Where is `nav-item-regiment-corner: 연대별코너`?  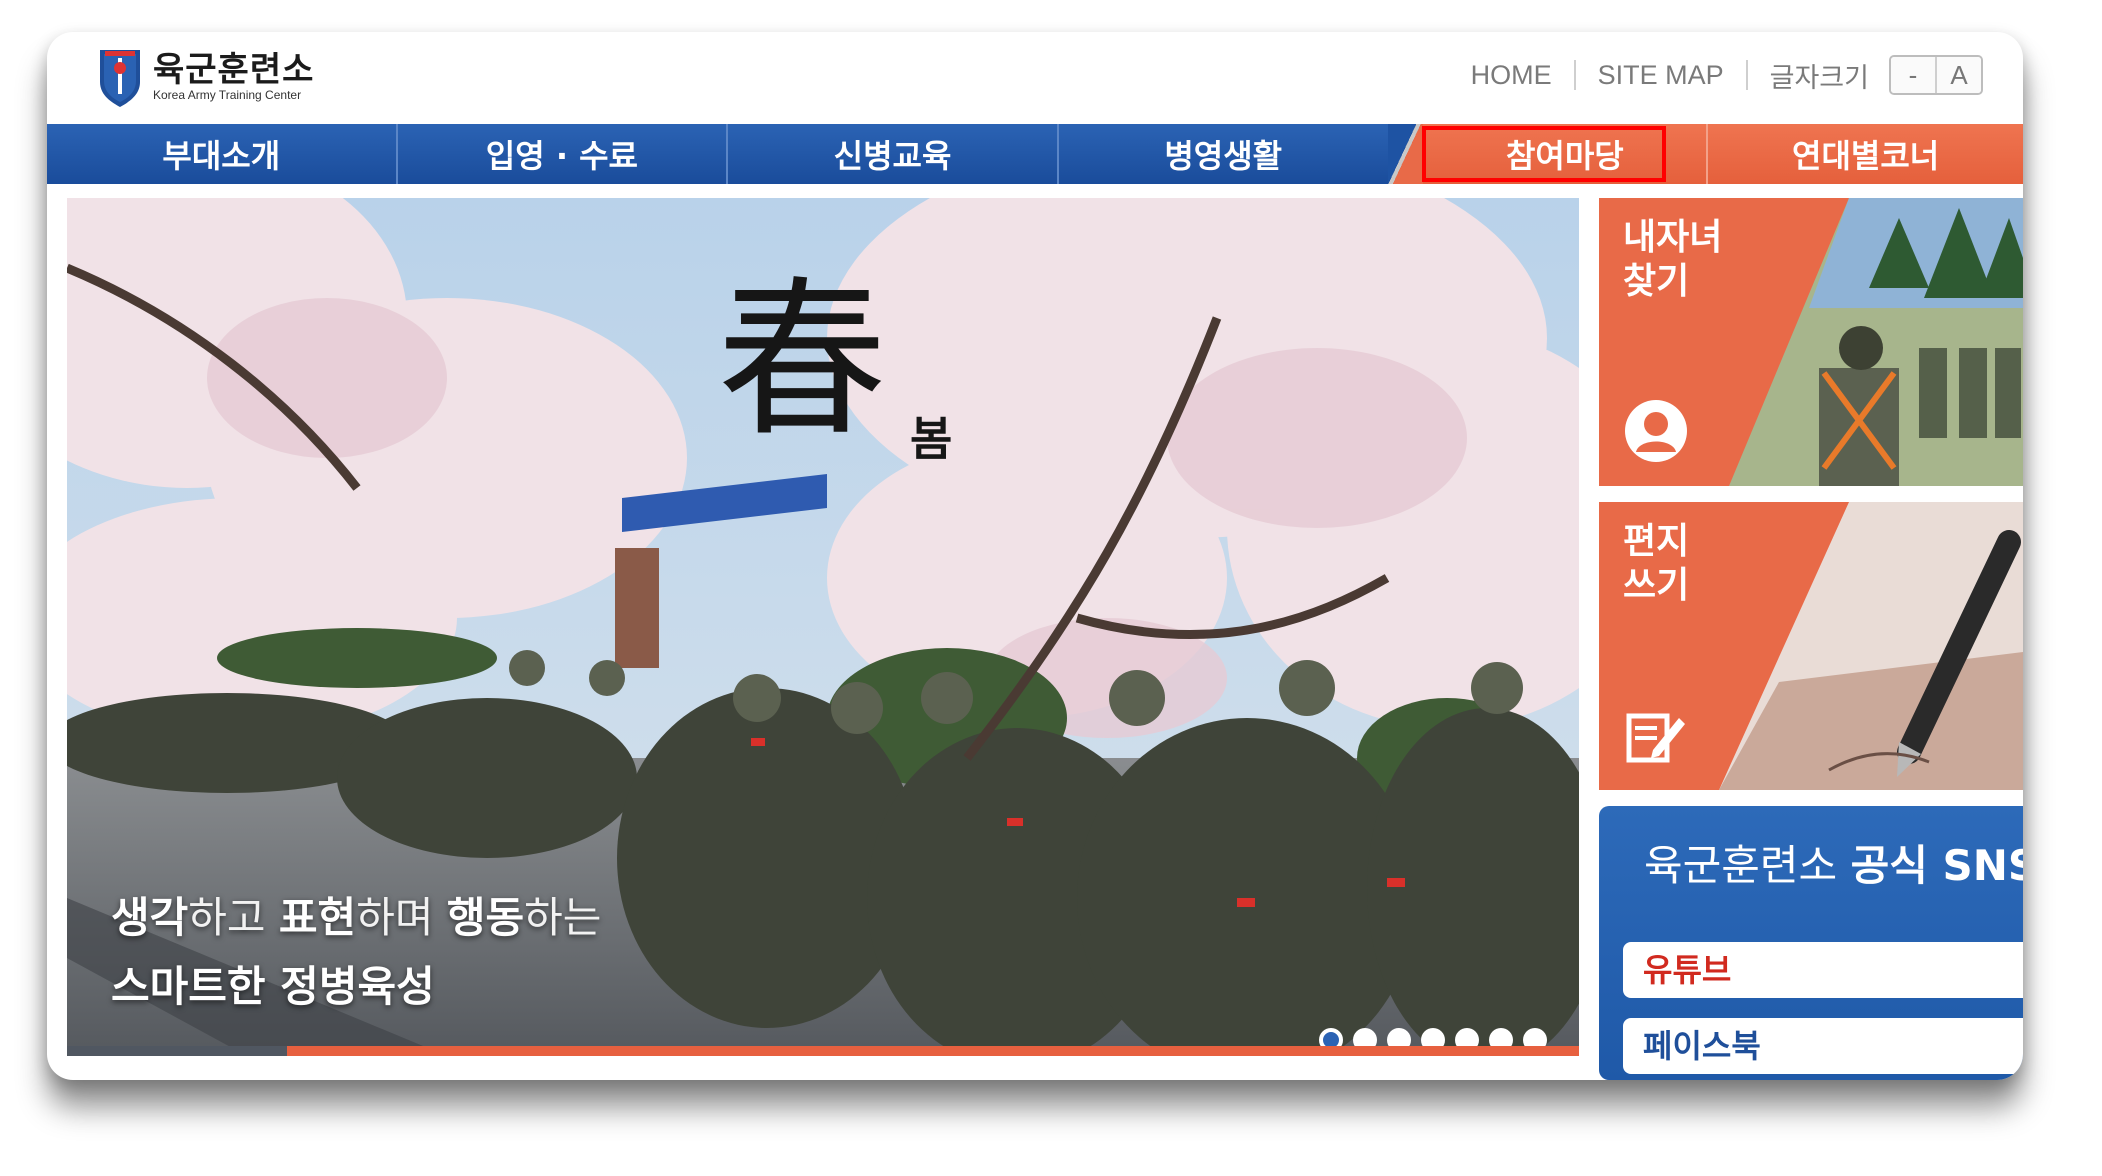 nav-item-regiment-corner: 연대별코너 is located at coordinates (1864, 154).